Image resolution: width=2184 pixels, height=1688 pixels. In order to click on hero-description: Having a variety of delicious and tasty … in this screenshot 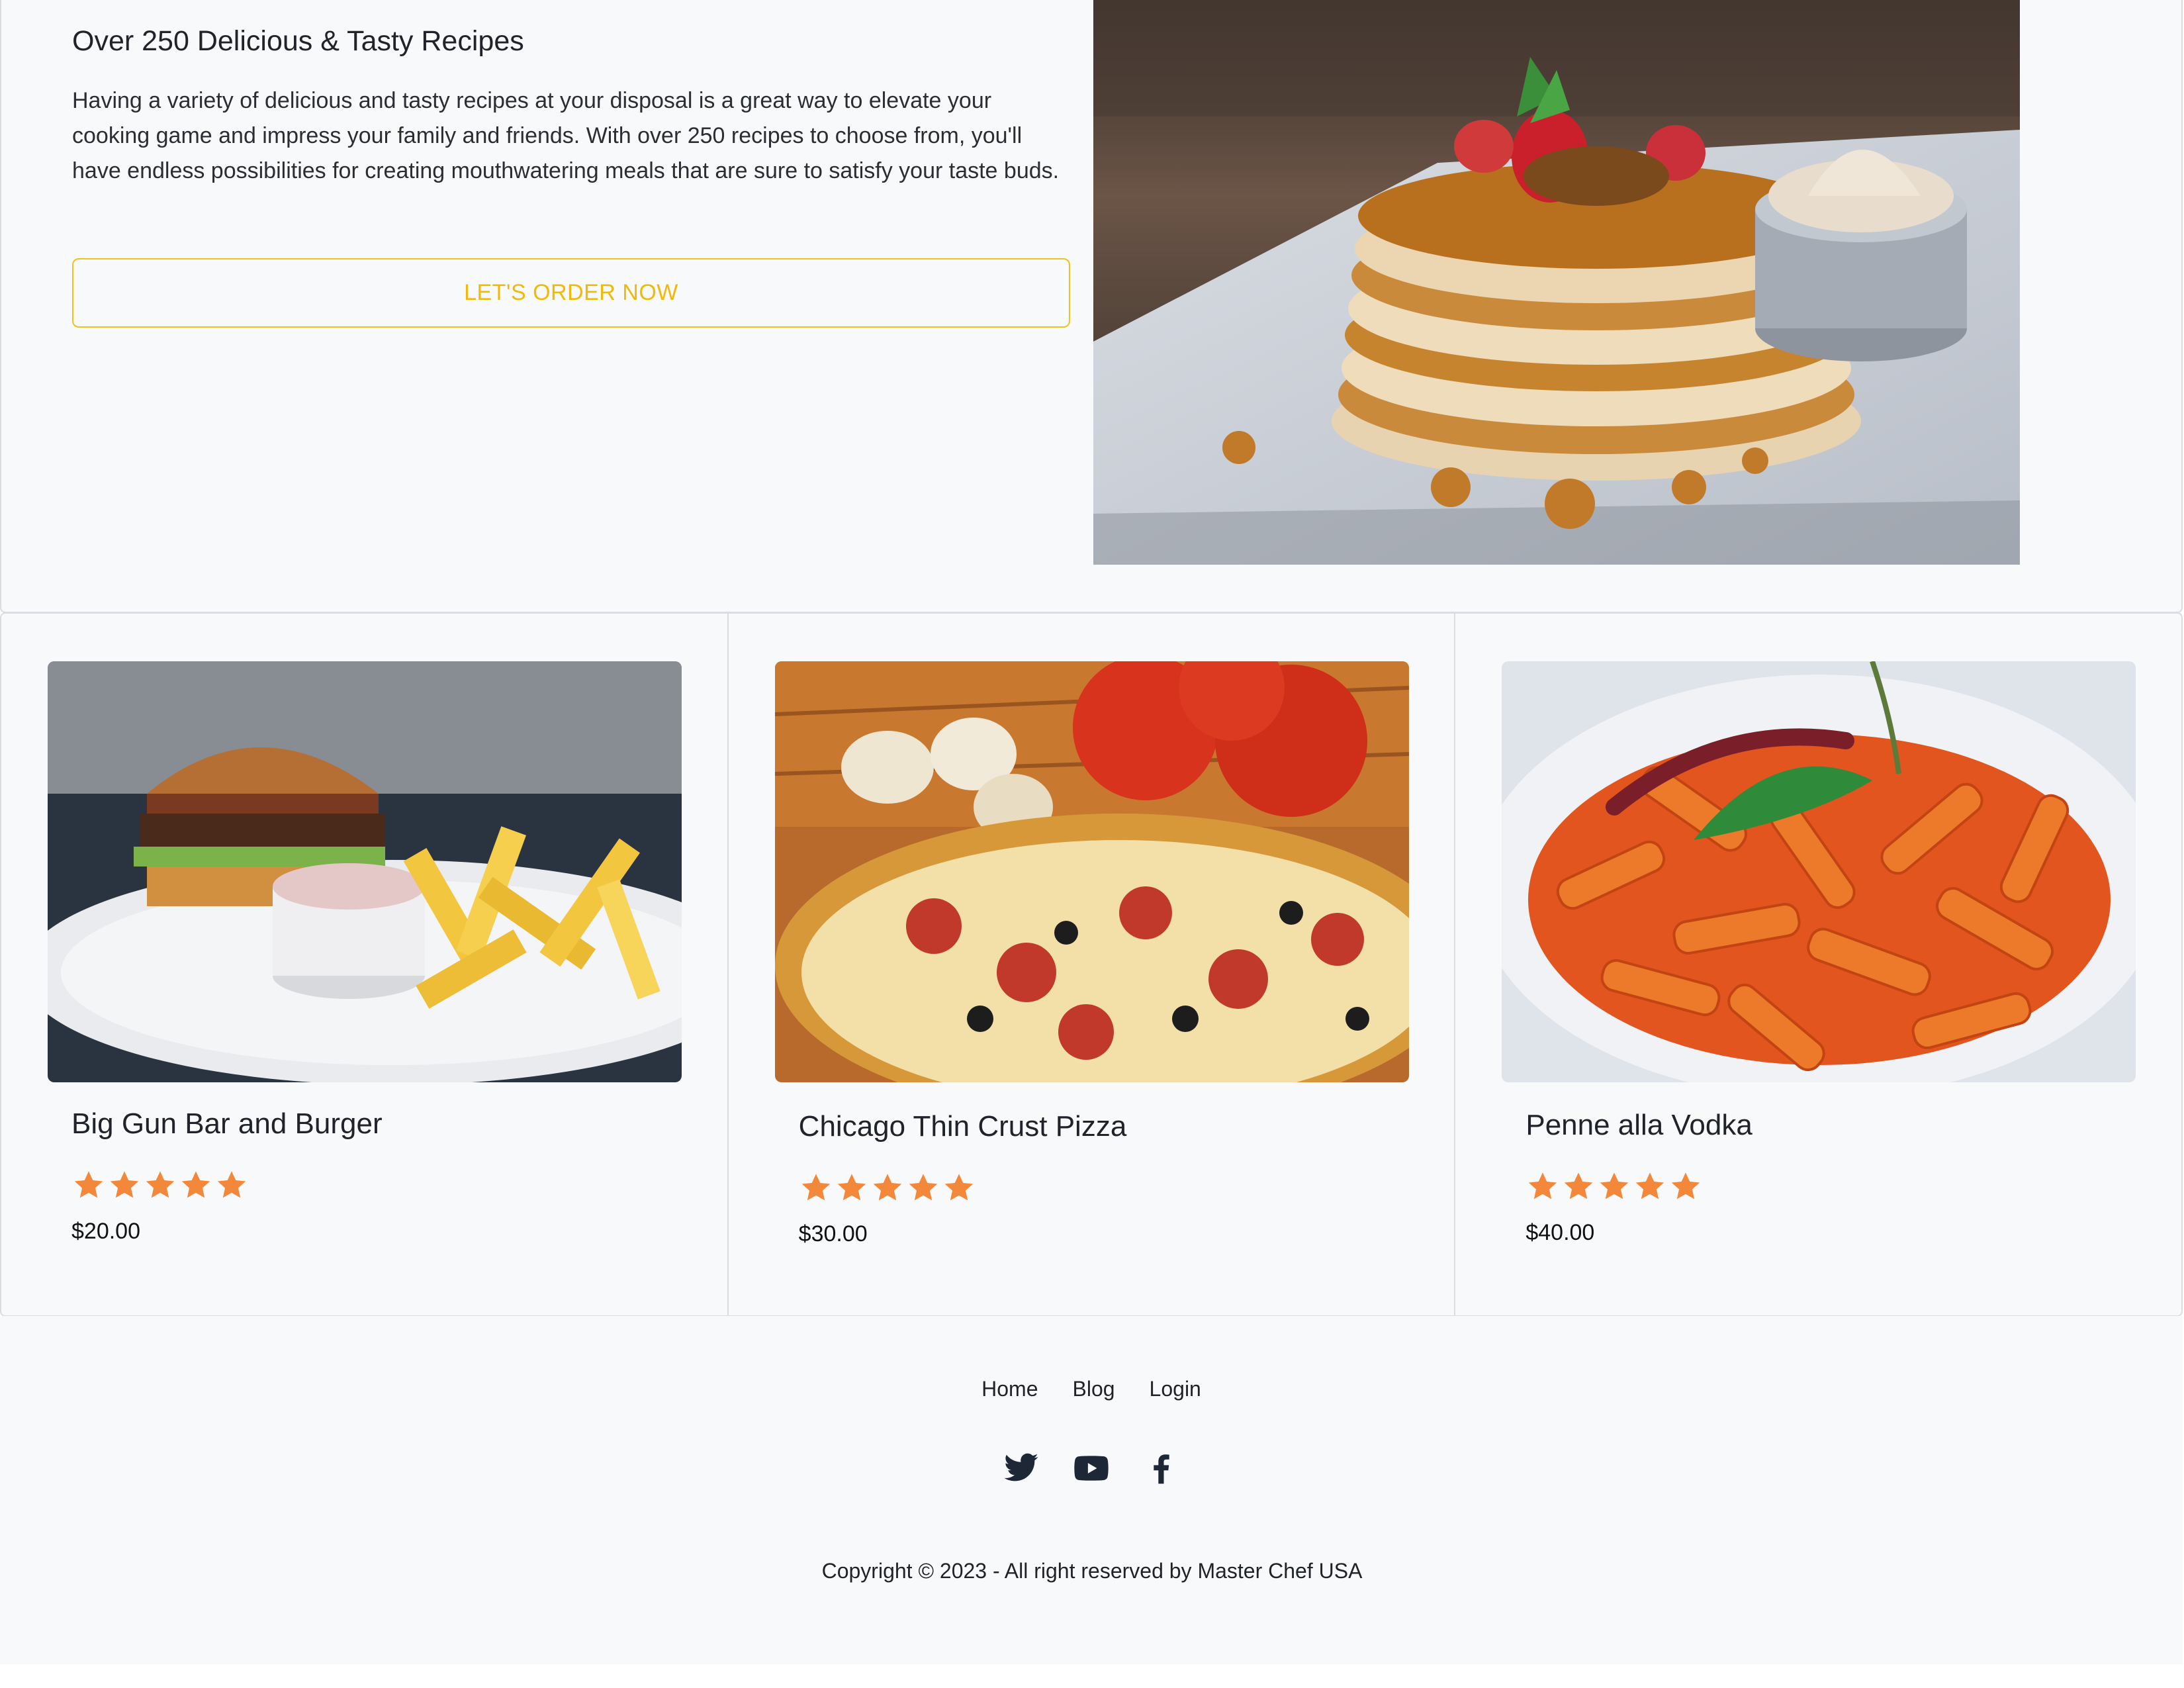, I will do `click(566, 135)`.